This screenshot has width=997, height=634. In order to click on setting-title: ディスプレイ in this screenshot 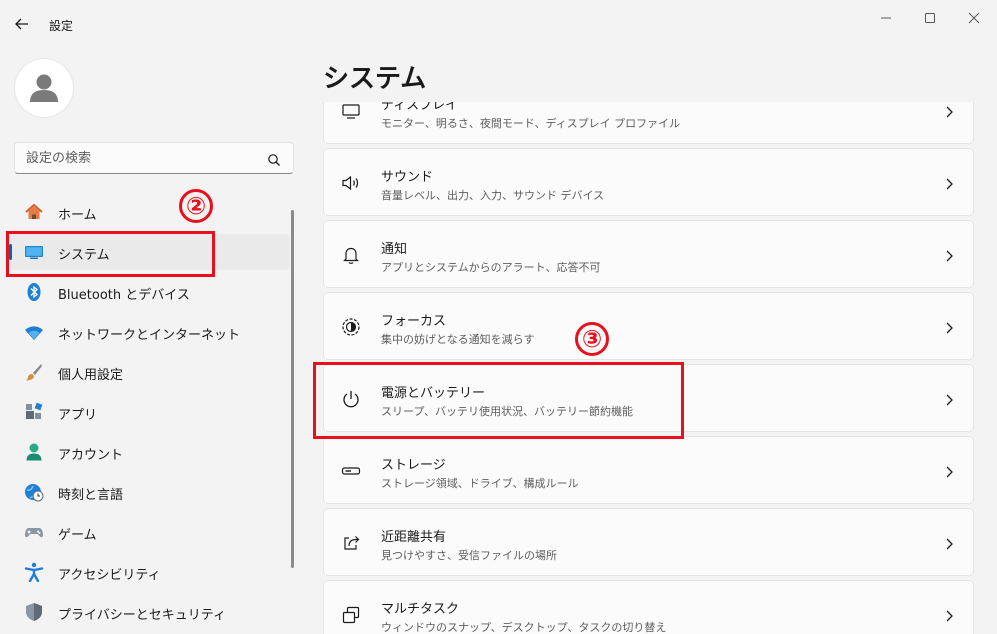, I will do `click(420, 107)`.